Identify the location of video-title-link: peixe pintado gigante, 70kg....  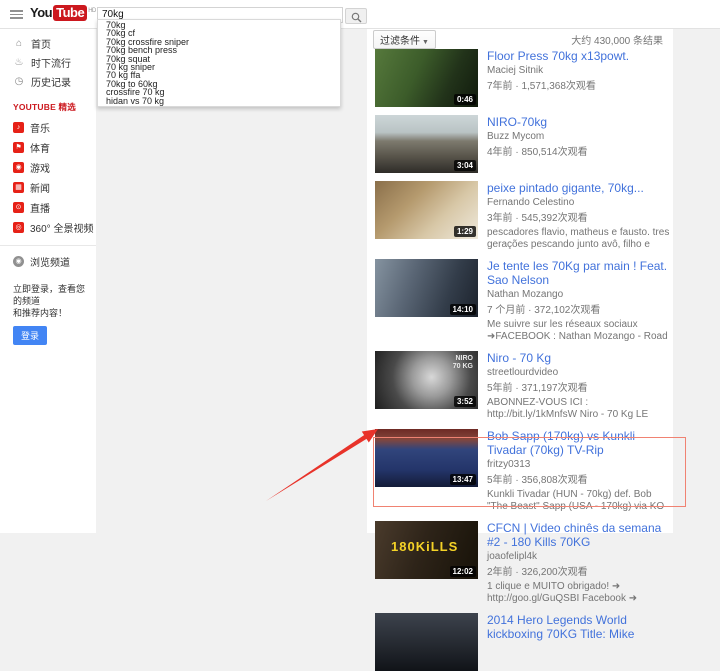
(579, 188).